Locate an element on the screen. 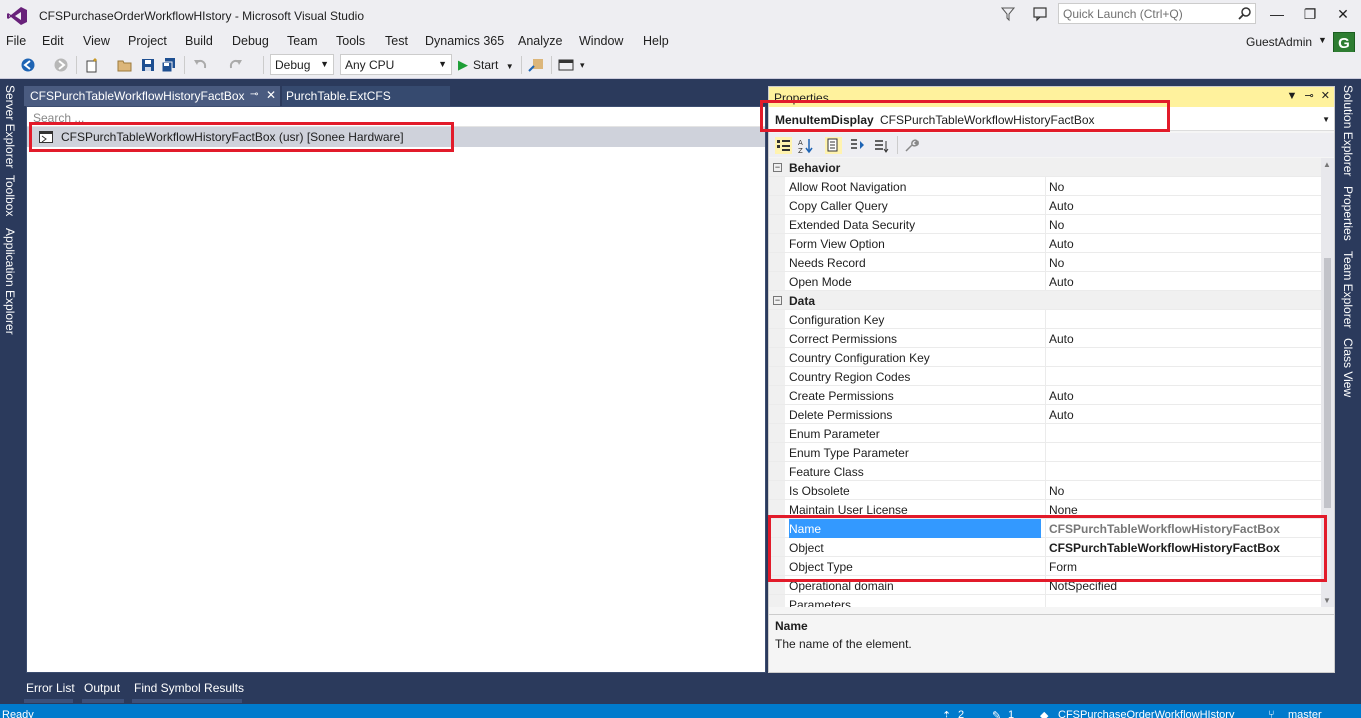 The image size is (1361, 718). notifications-icon is located at coordinates (1008, 14).